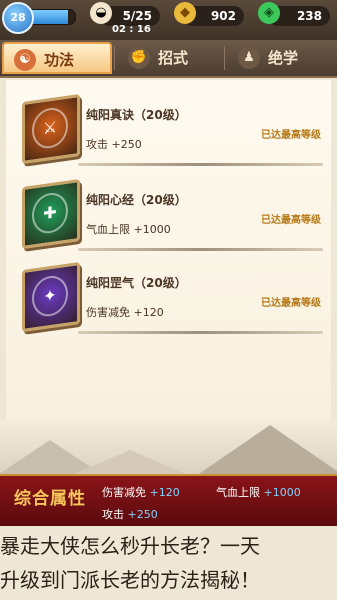 The height and width of the screenshot is (600, 337). I want to click on skill-emblem: ⚔, so click(50, 128).